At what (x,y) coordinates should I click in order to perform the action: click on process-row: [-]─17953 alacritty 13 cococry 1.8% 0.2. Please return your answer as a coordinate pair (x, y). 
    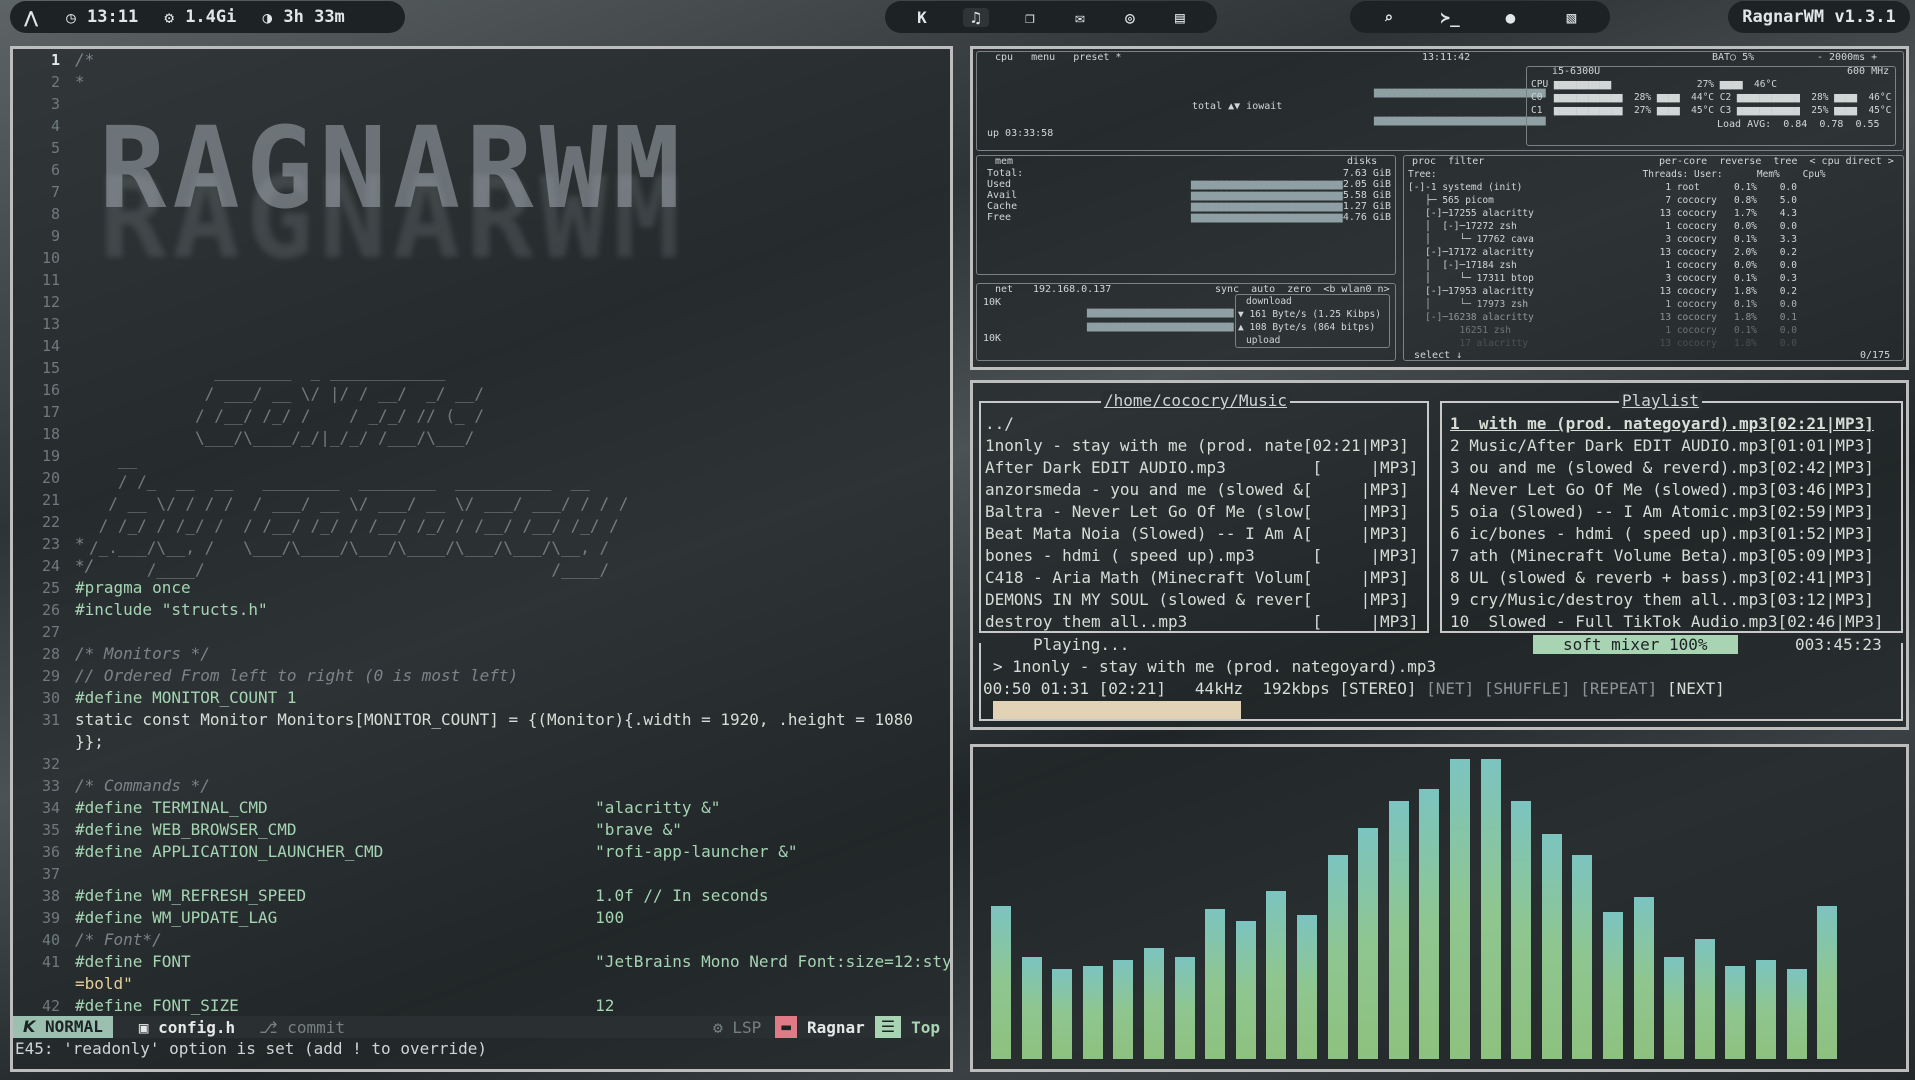
    Looking at the image, I should click on (1602, 291).